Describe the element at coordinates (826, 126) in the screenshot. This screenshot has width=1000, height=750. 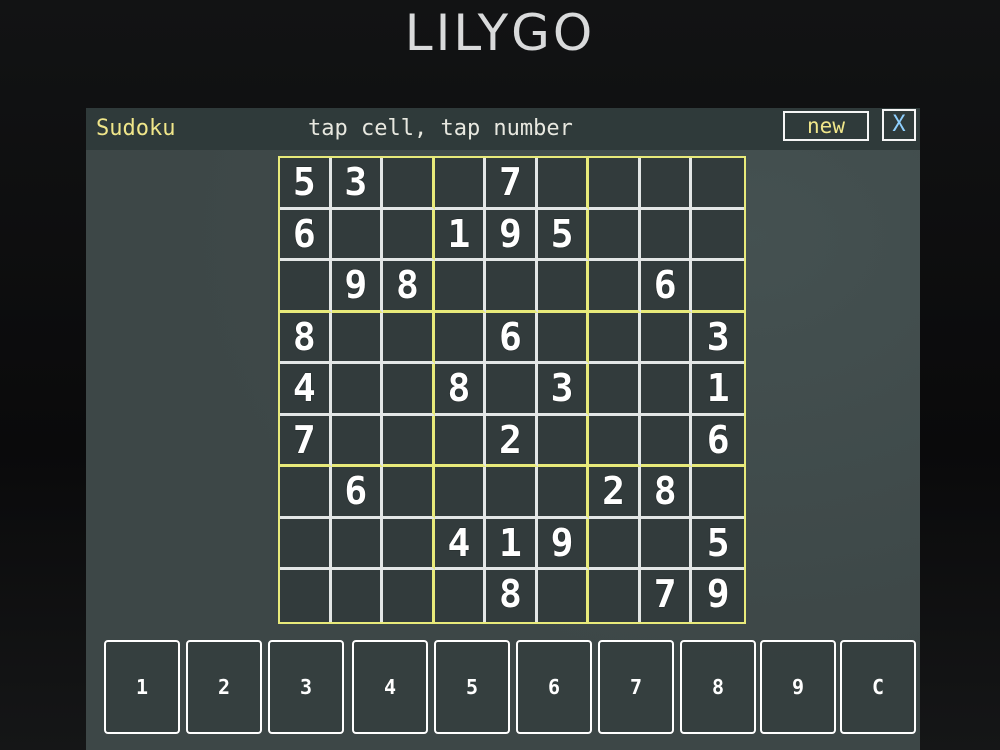
I see `new-game-button: new` at that location.